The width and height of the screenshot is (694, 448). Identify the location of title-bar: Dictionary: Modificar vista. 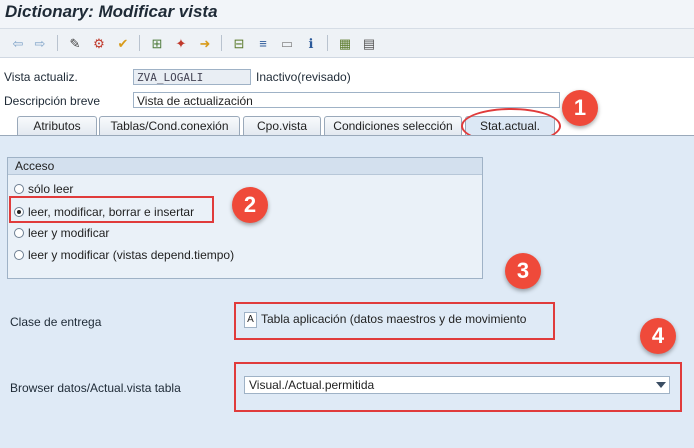
(347, 14).